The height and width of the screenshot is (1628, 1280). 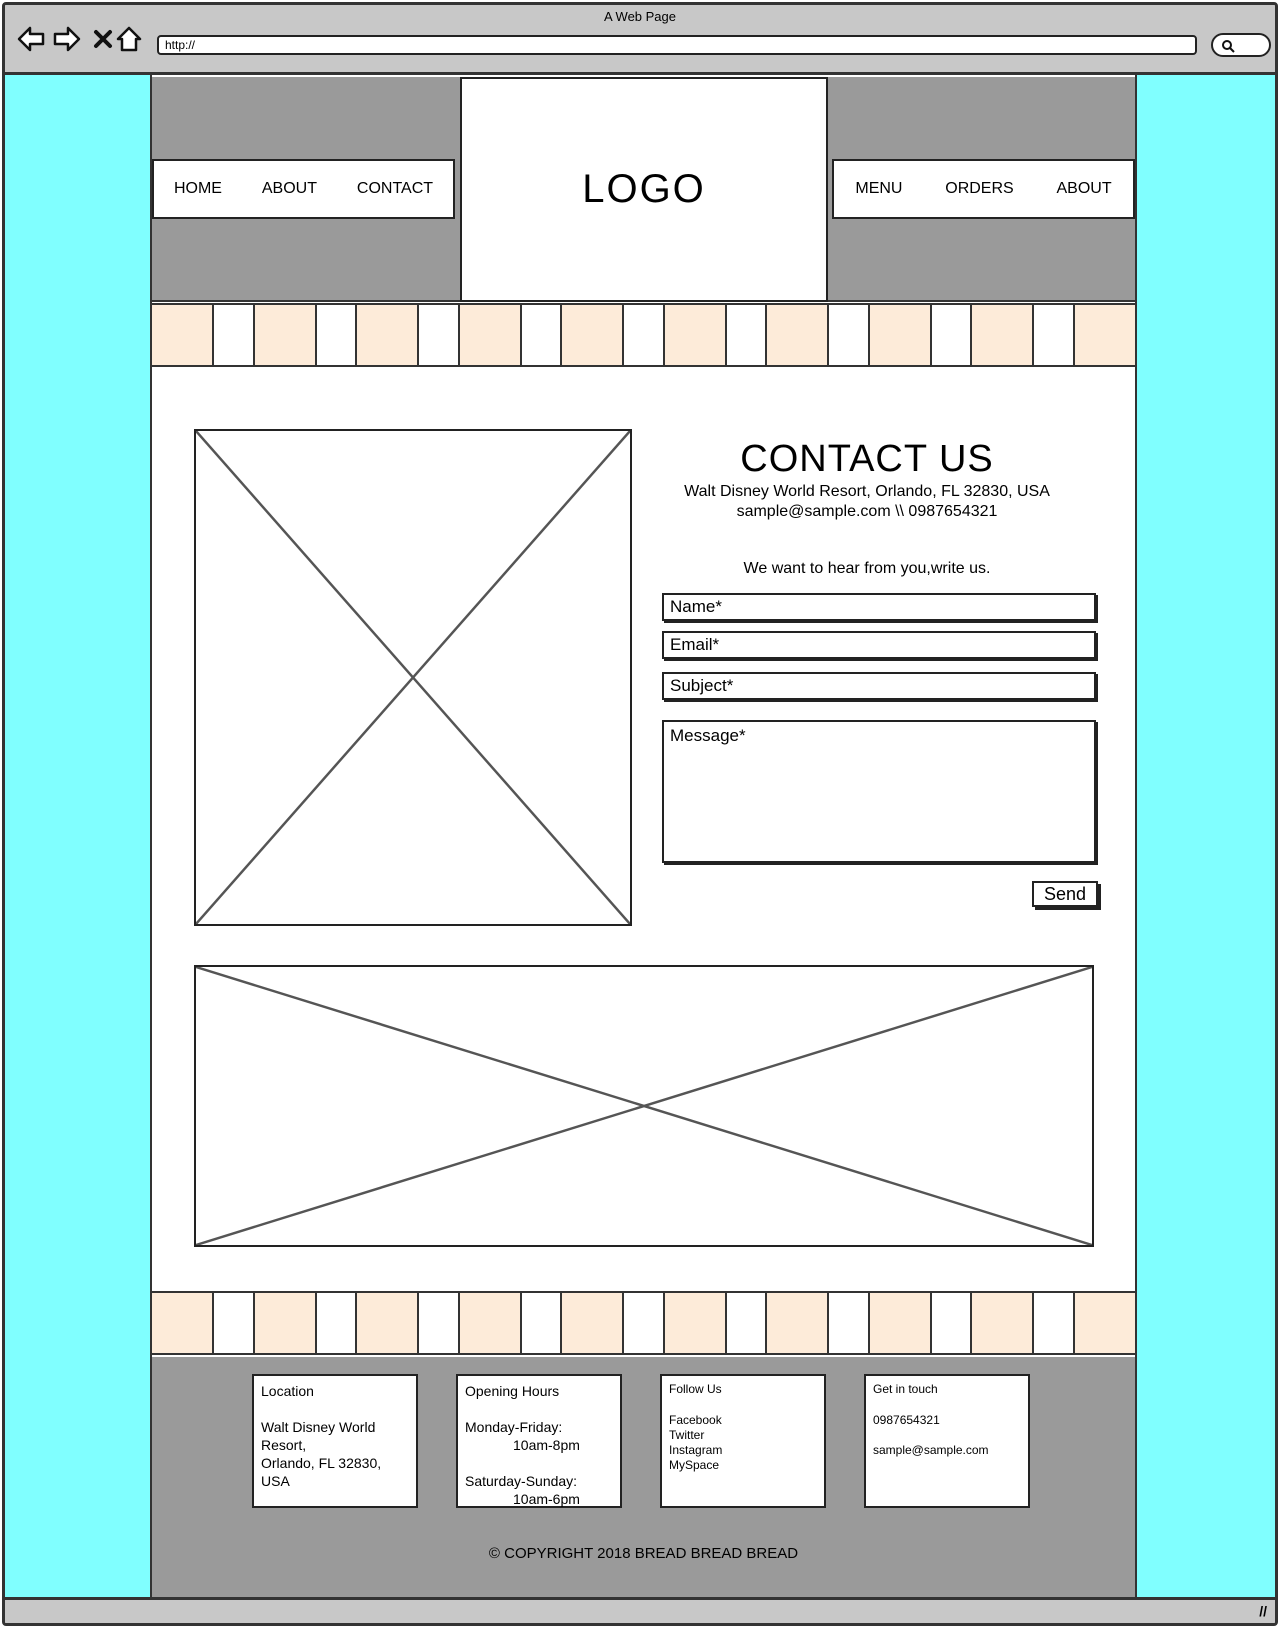 I want to click on footer-location-line: Resort,, so click(x=284, y=1445).